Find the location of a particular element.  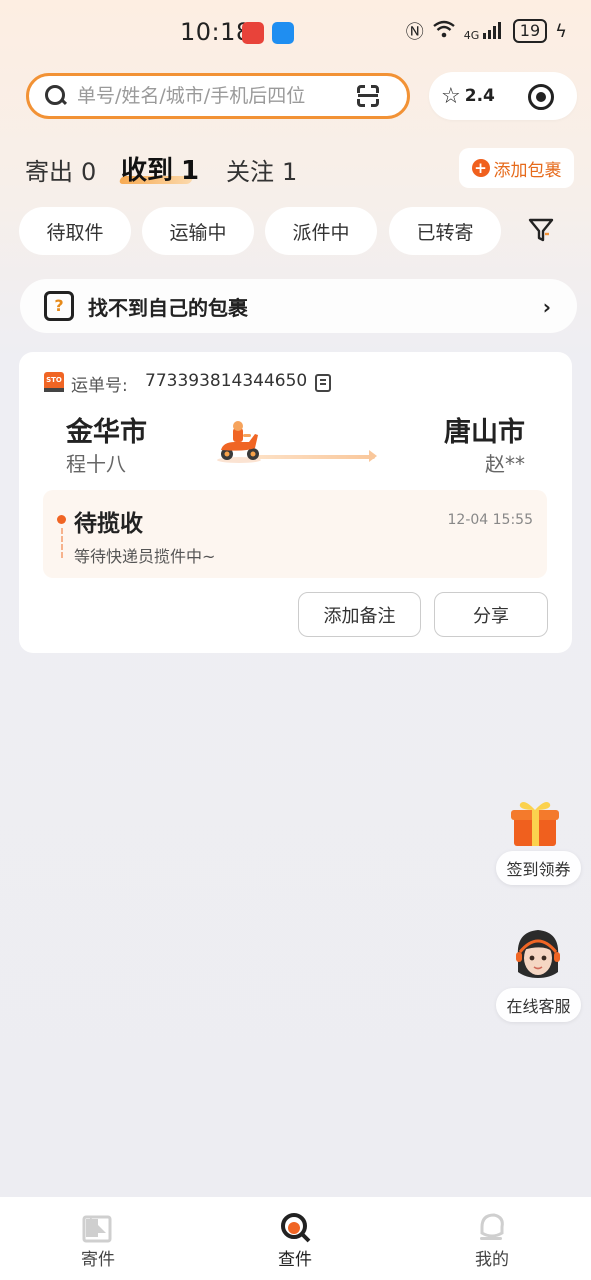

add-package-label: 添加包裹 is located at coordinates (527, 170).